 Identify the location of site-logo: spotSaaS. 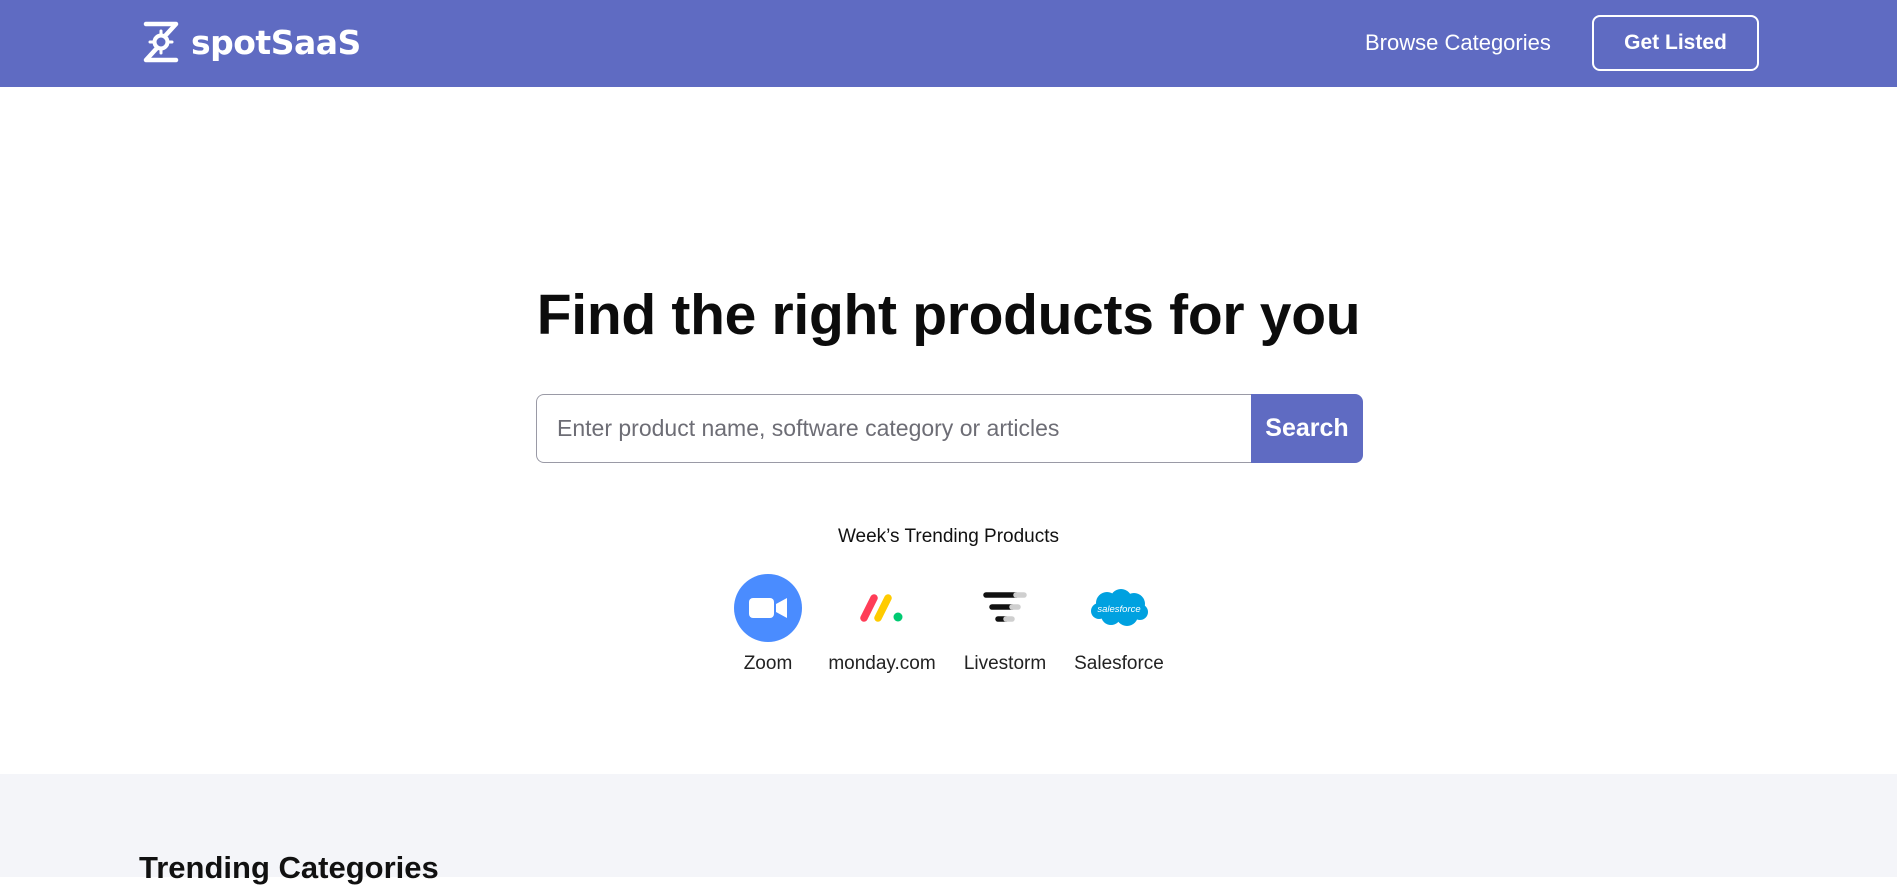
(250, 42).